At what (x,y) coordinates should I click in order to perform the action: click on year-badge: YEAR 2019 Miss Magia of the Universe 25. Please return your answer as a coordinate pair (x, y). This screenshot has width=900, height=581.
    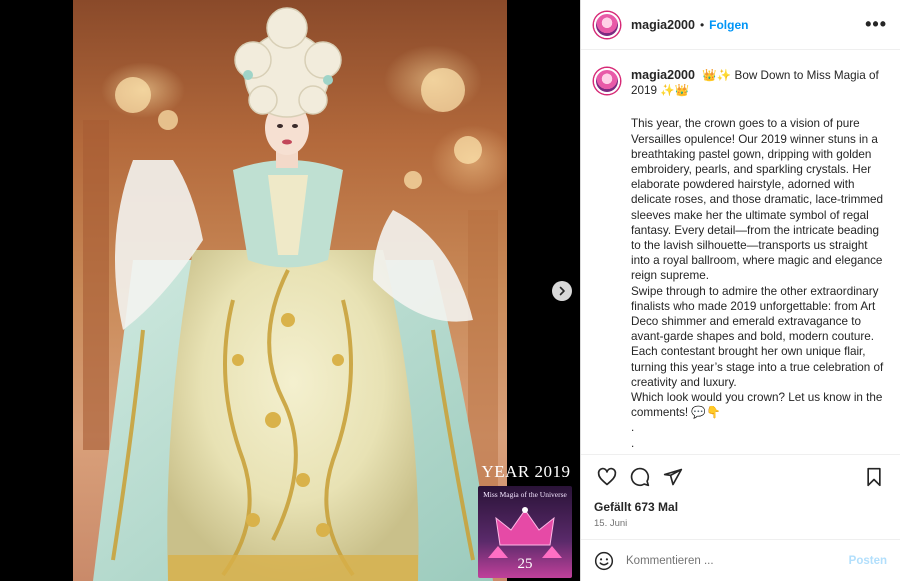
    Looking at the image, I should click on (526, 520).